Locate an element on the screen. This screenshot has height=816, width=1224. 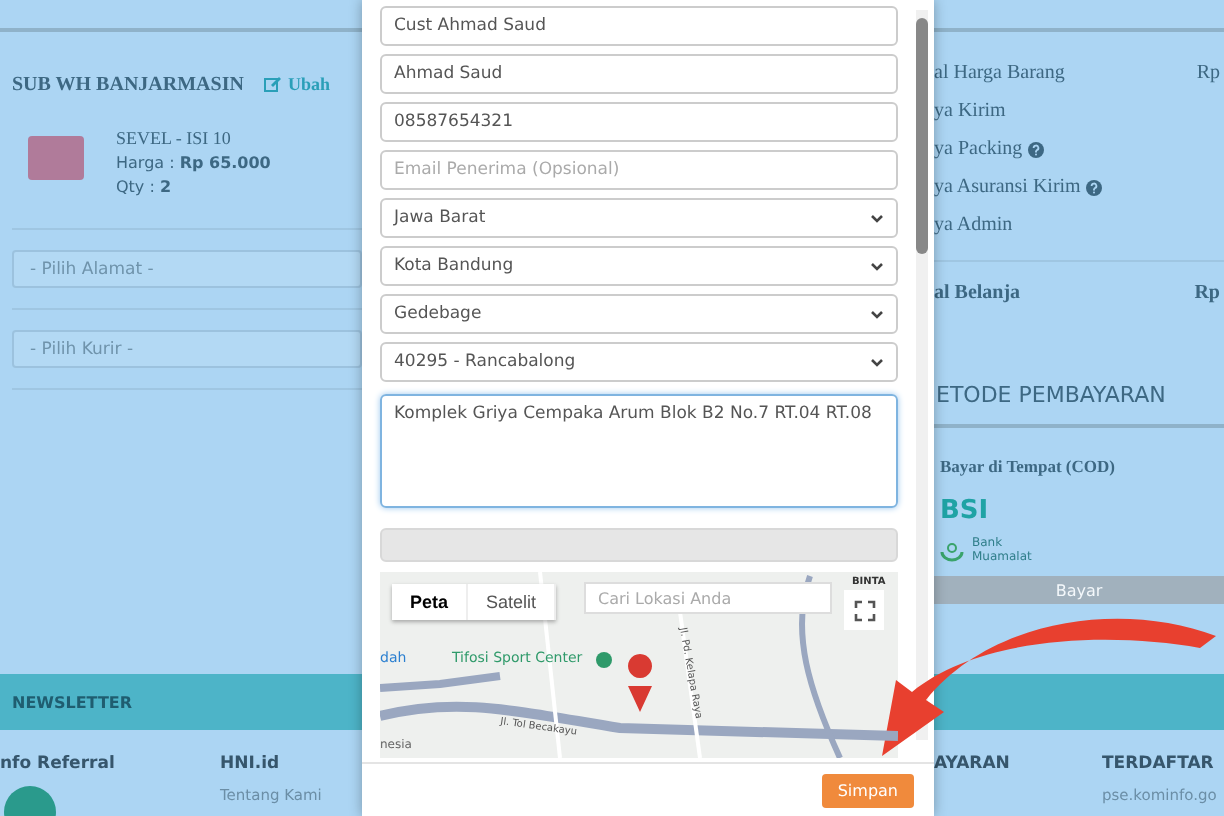
footer-heading: HNI.id is located at coordinates (251, 764).